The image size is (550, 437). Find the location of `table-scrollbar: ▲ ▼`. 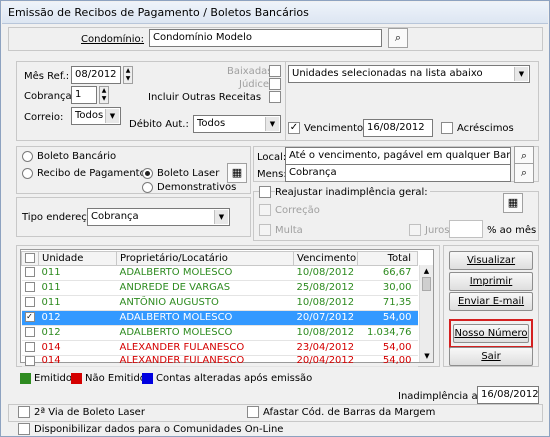

table-scrollbar: ▲ ▼ is located at coordinates (426, 313).